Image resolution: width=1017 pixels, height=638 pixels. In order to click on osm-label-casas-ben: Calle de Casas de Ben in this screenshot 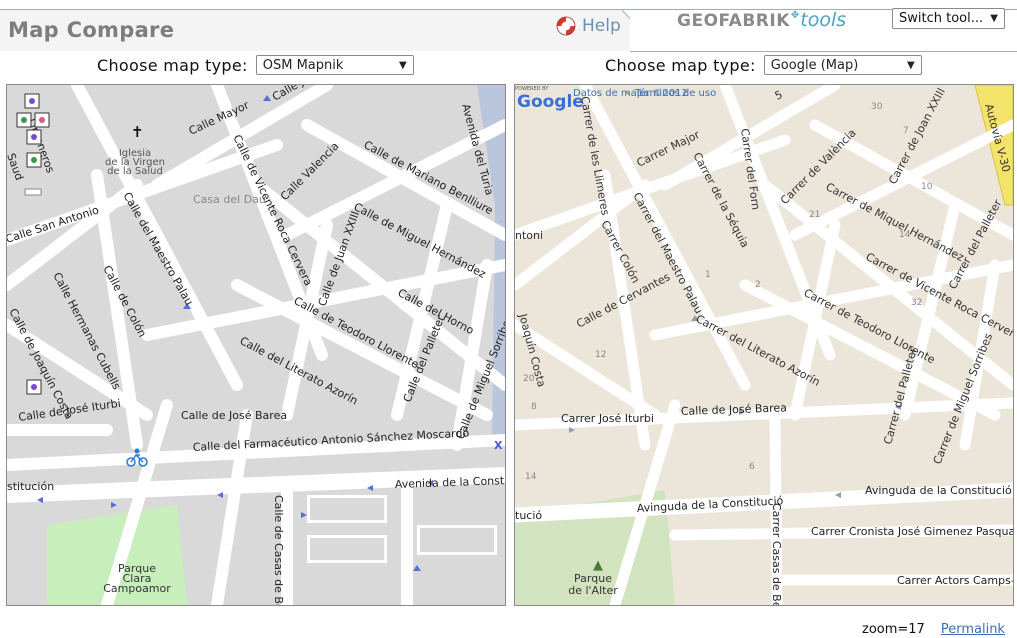, I will do `click(278, 550)`.